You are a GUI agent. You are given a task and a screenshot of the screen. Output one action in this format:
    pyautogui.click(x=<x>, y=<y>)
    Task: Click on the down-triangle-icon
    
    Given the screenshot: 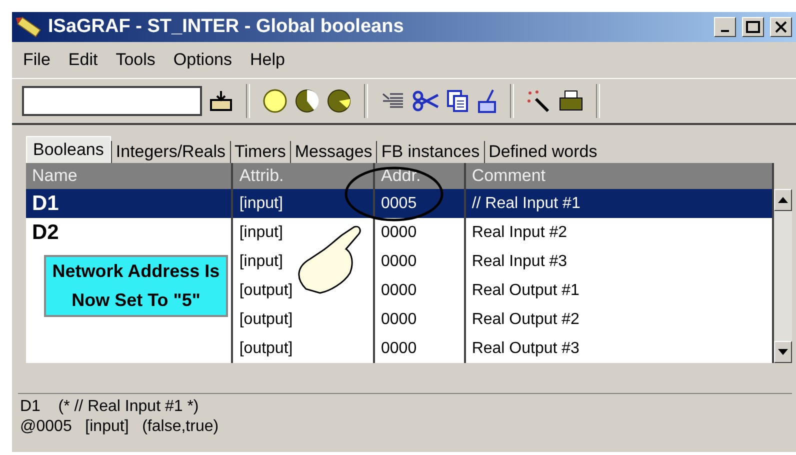 What is the action you would take?
    pyautogui.click(x=783, y=352)
    